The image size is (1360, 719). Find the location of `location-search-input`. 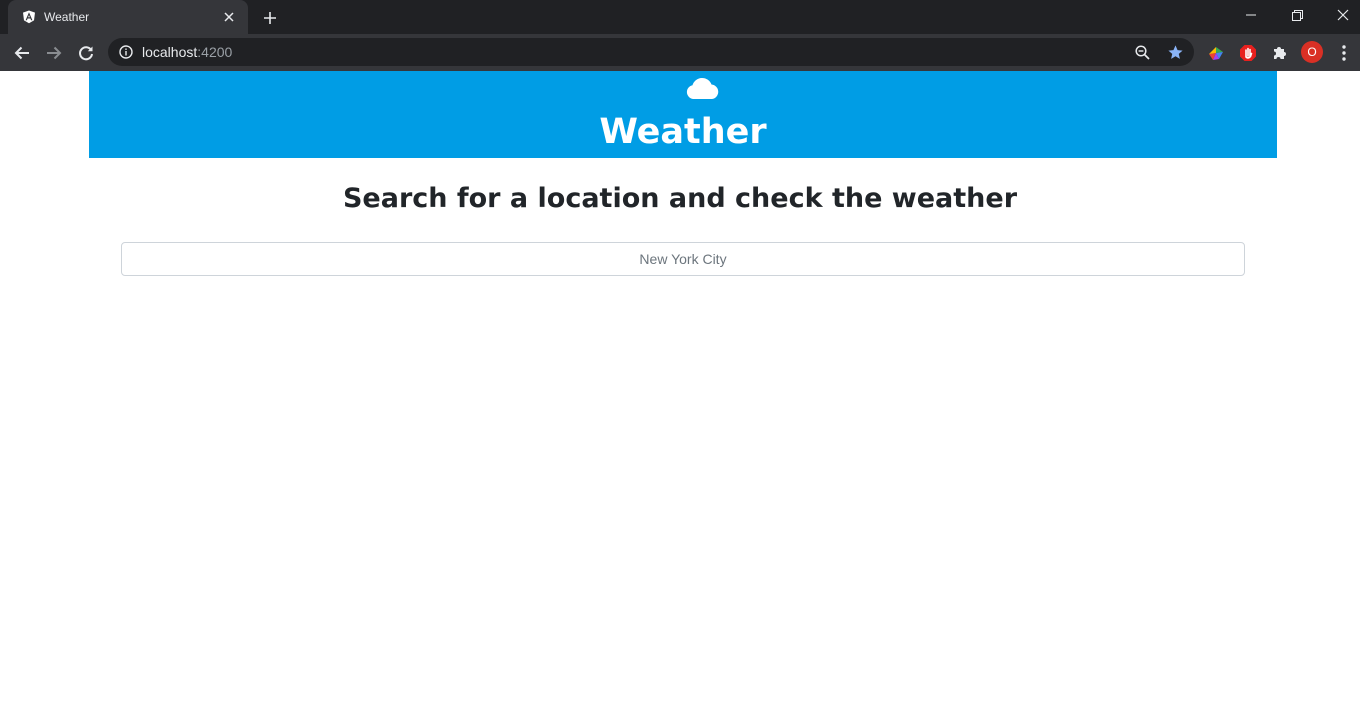

location-search-input is located at coordinates (683, 259).